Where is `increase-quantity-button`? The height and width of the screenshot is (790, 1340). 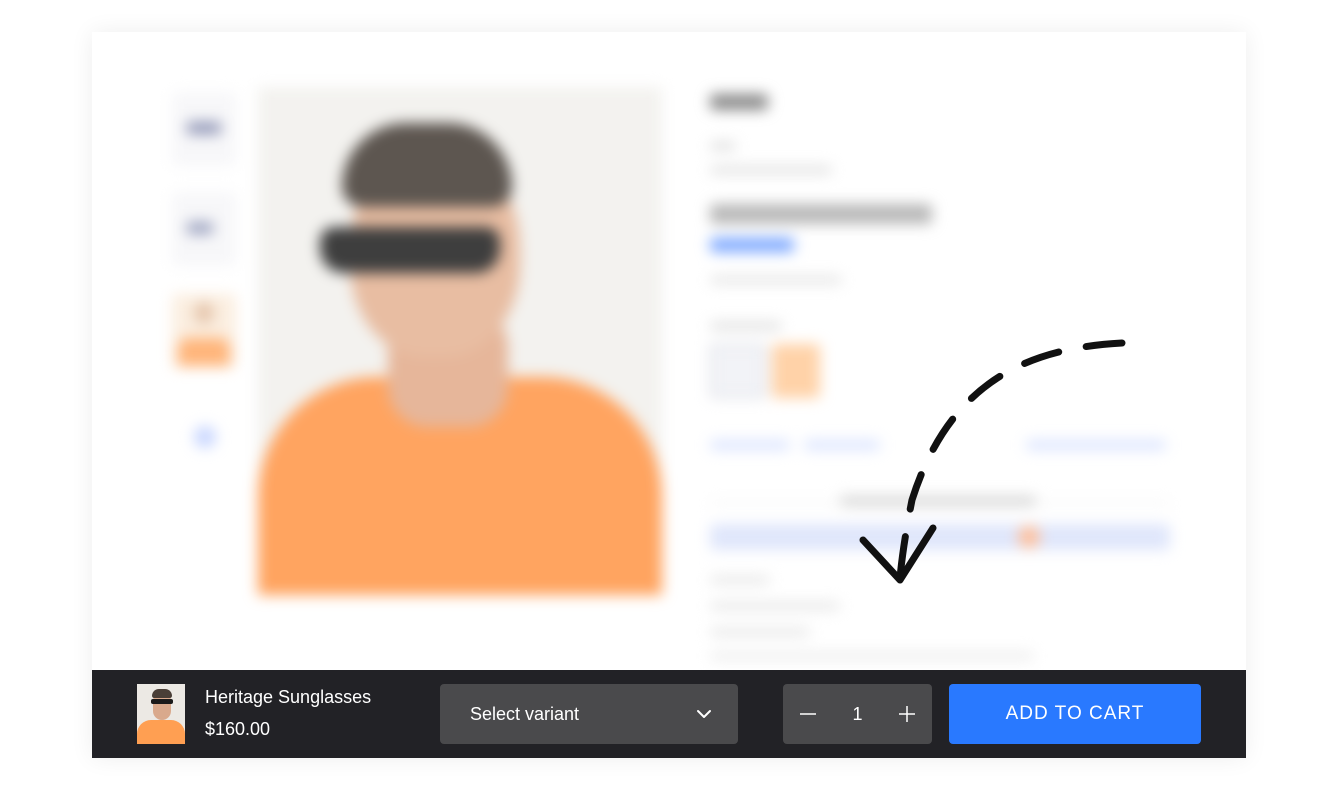
increase-quantity-button is located at coordinates (907, 714).